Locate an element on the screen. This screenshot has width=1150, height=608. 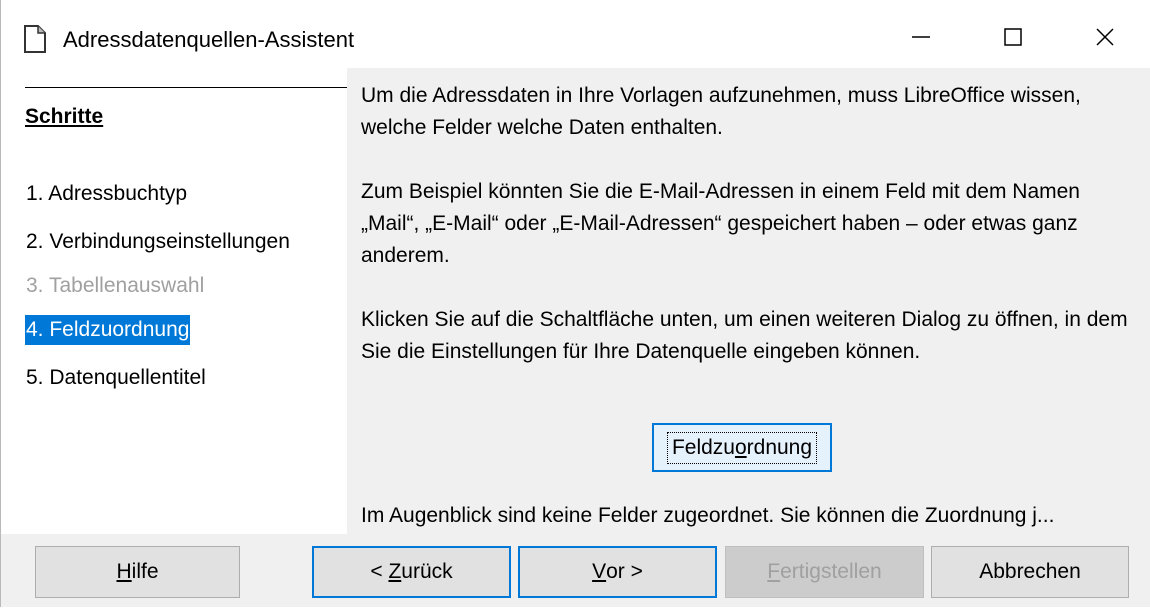
steps-heading: Schritte is located at coordinates (64, 116).